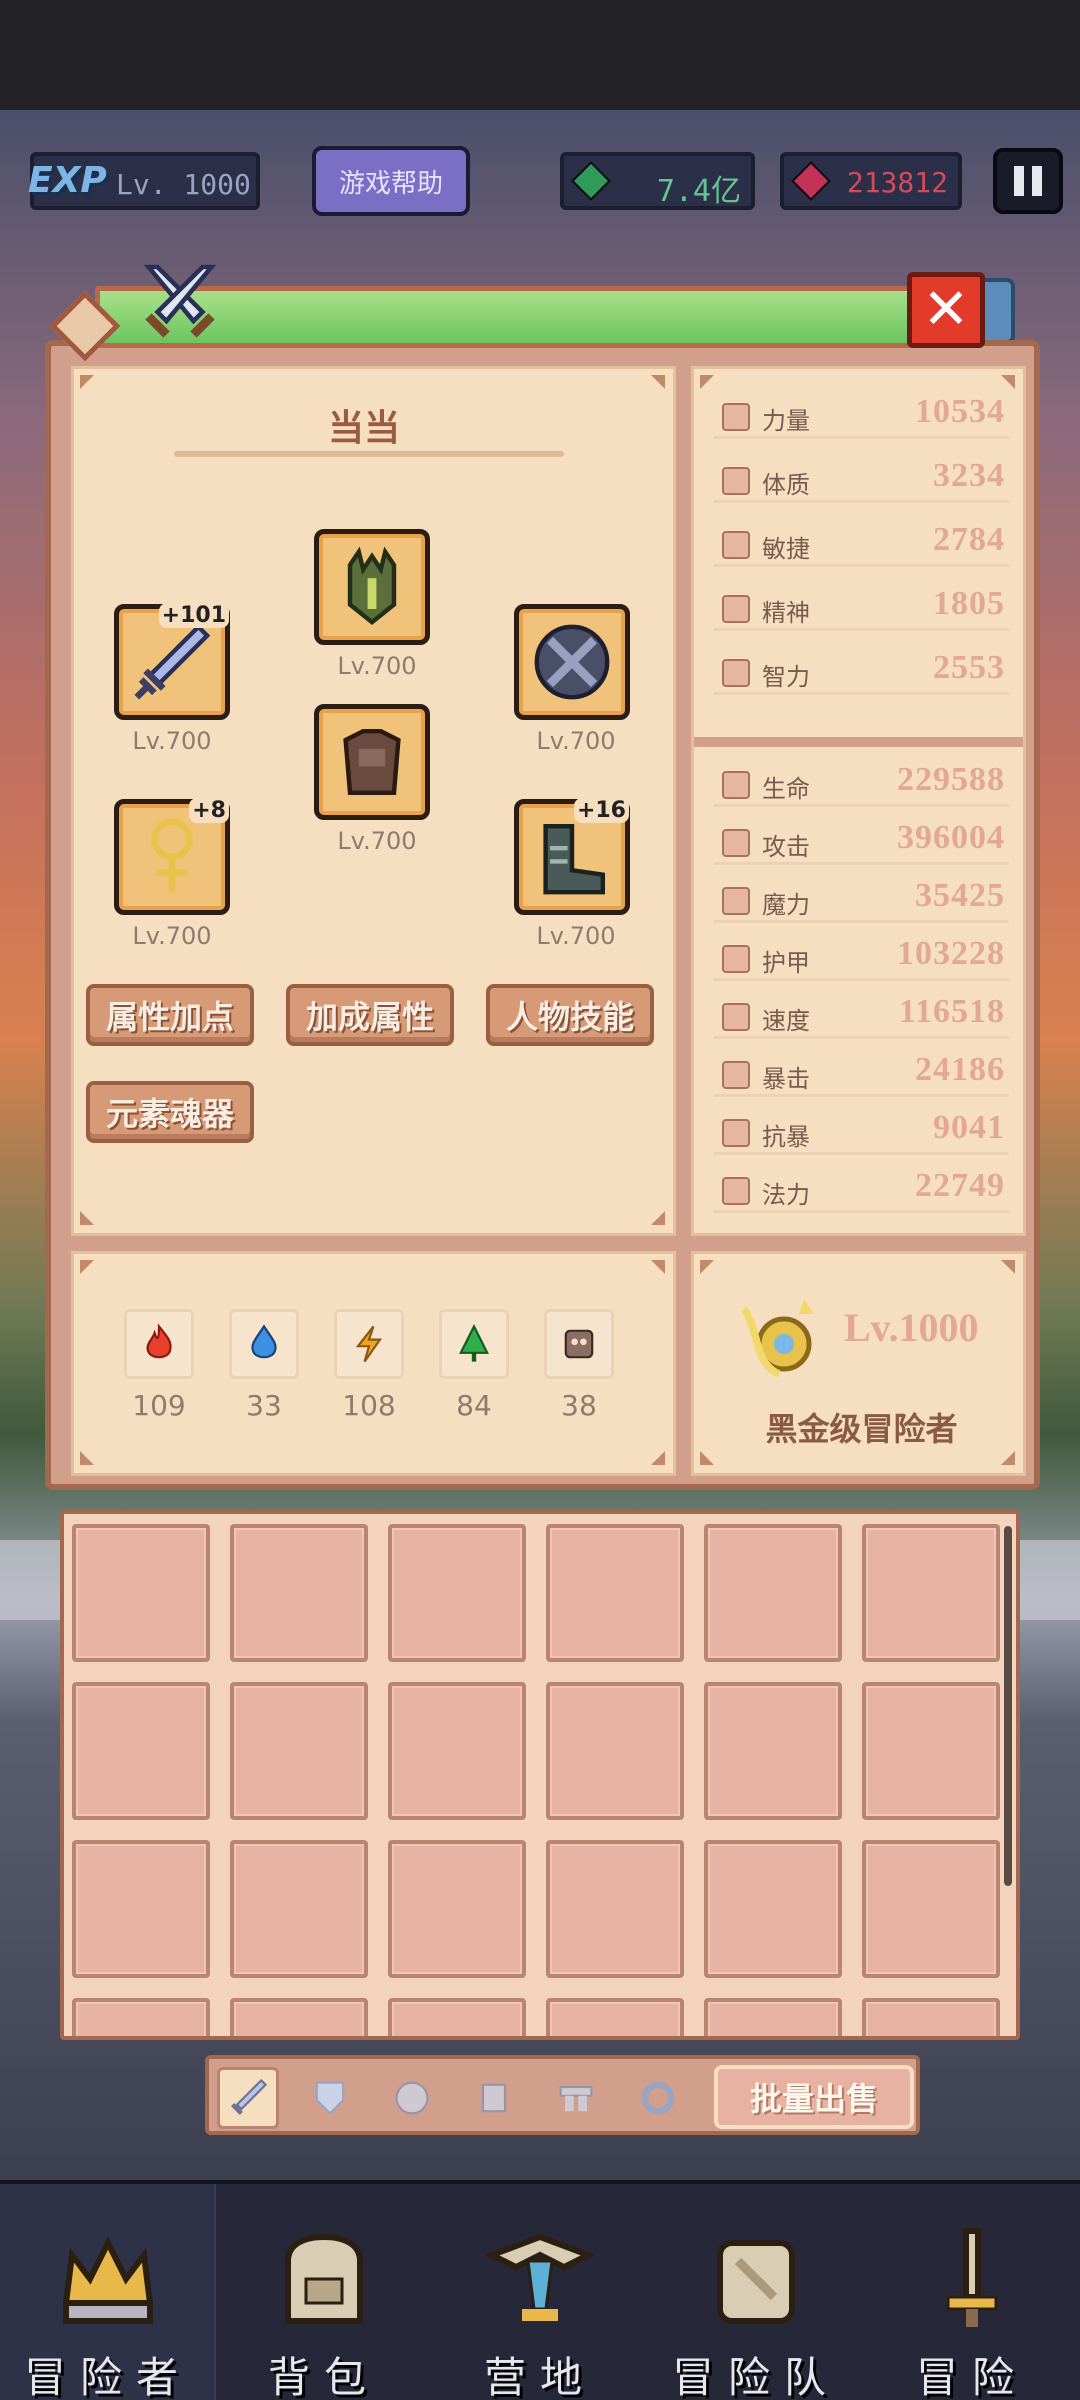 The image size is (1080, 2400). Describe the element at coordinates (969, 475) in the screenshot. I see `stat-value: 3234` at that location.